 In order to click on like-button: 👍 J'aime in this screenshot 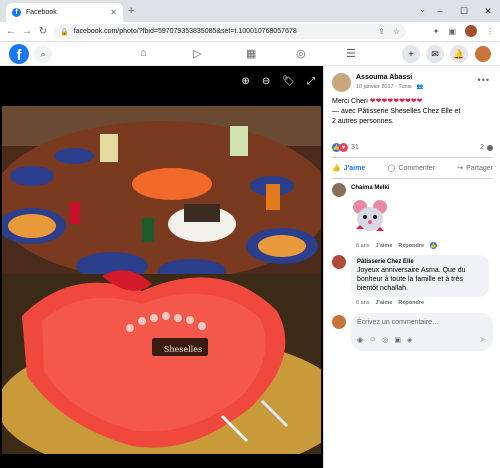, I will do `click(349, 168)`.